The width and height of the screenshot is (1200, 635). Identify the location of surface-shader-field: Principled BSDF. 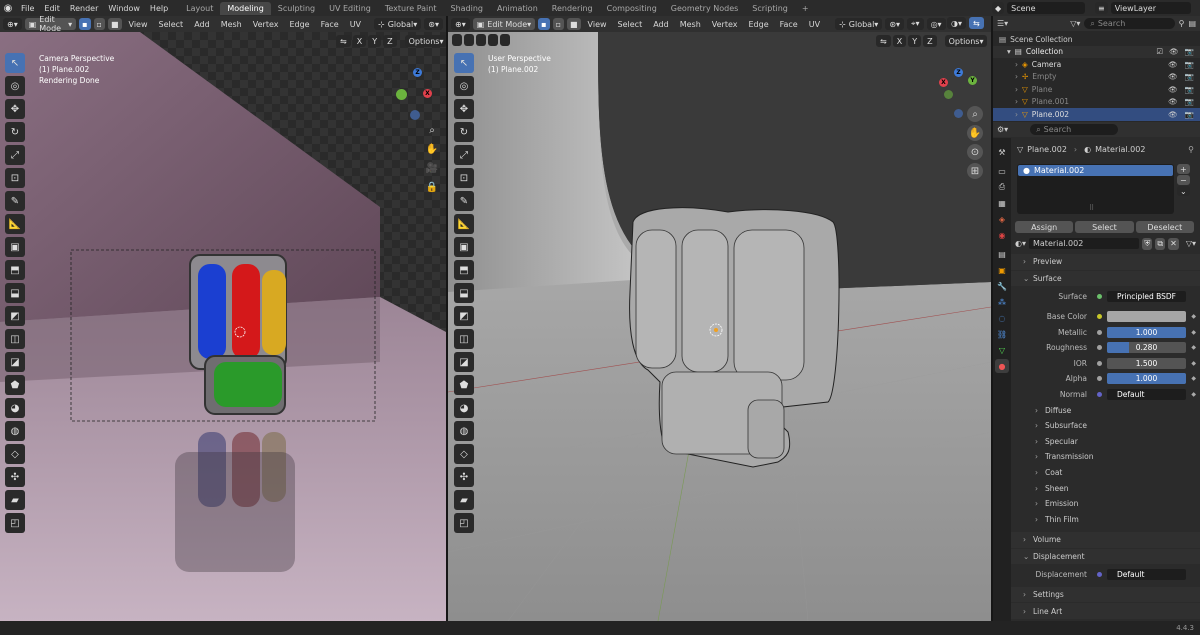
(1146, 297).